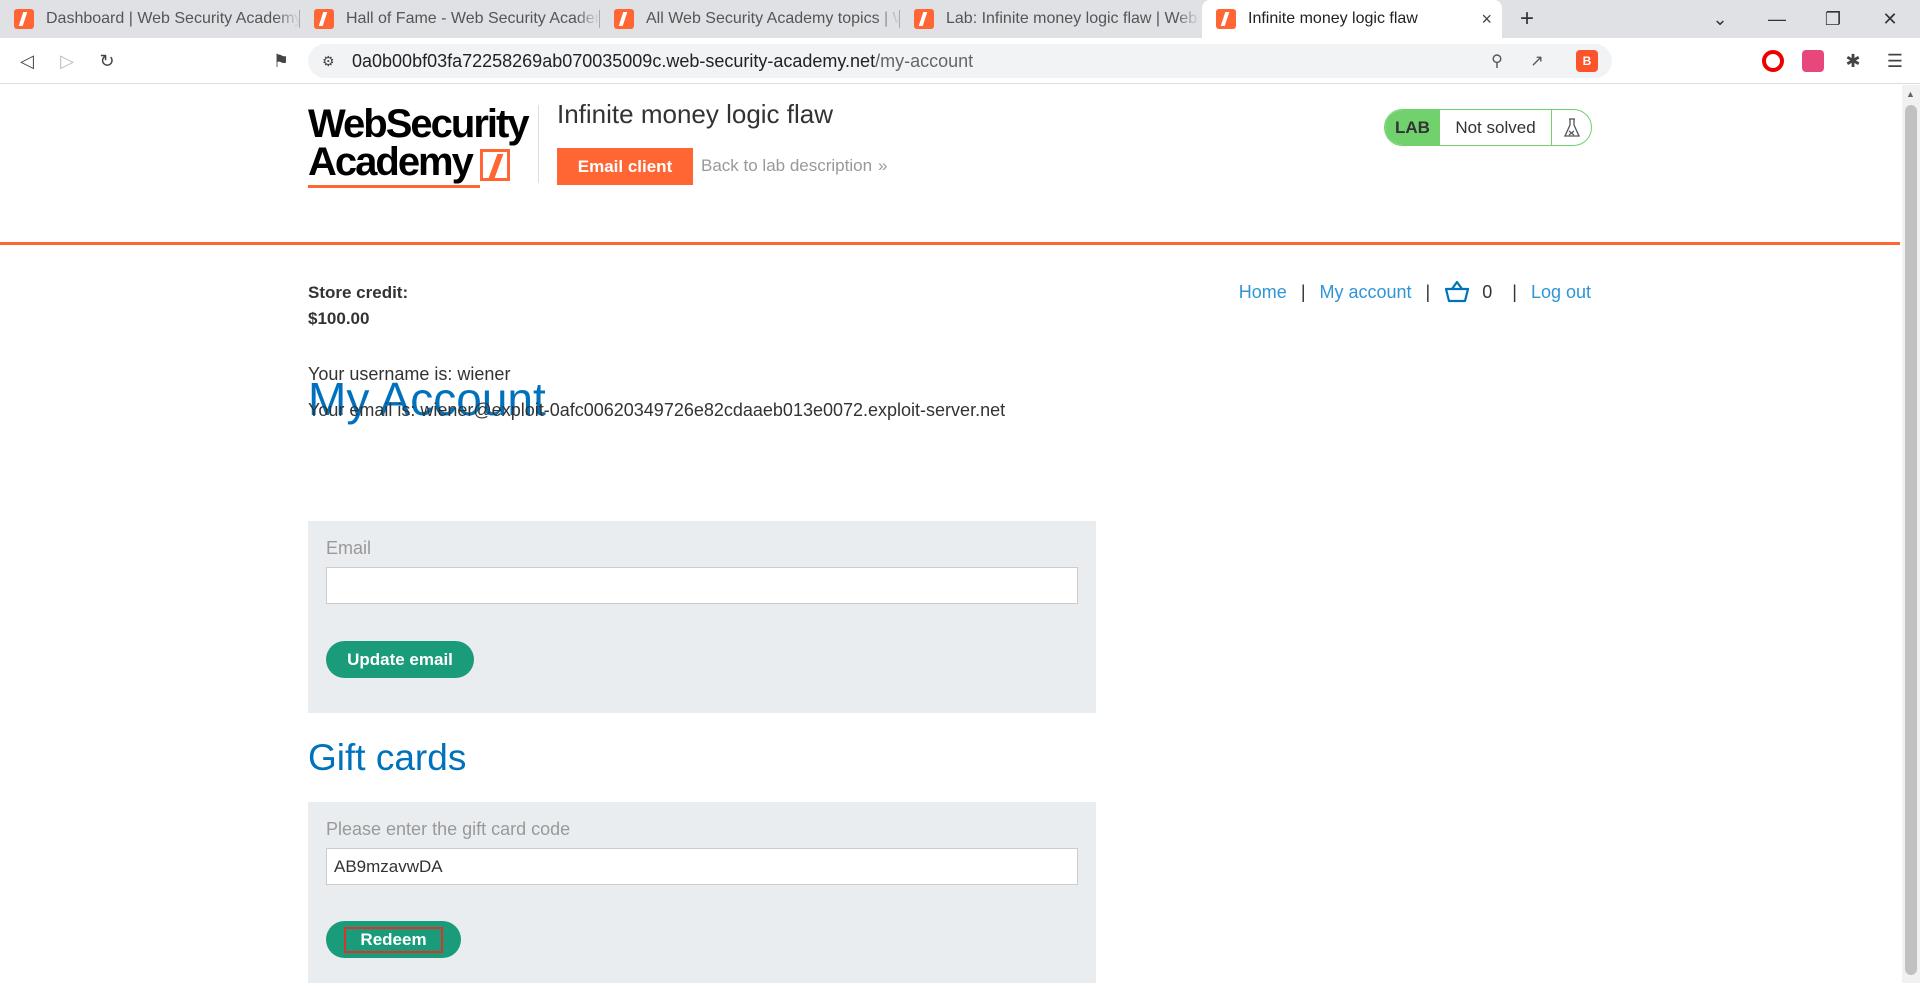 This screenshot has width=1920, height=983. Describe the element at coordinates (1527, 19) in the screenshot. I see `new-tab-button: +` at that location.